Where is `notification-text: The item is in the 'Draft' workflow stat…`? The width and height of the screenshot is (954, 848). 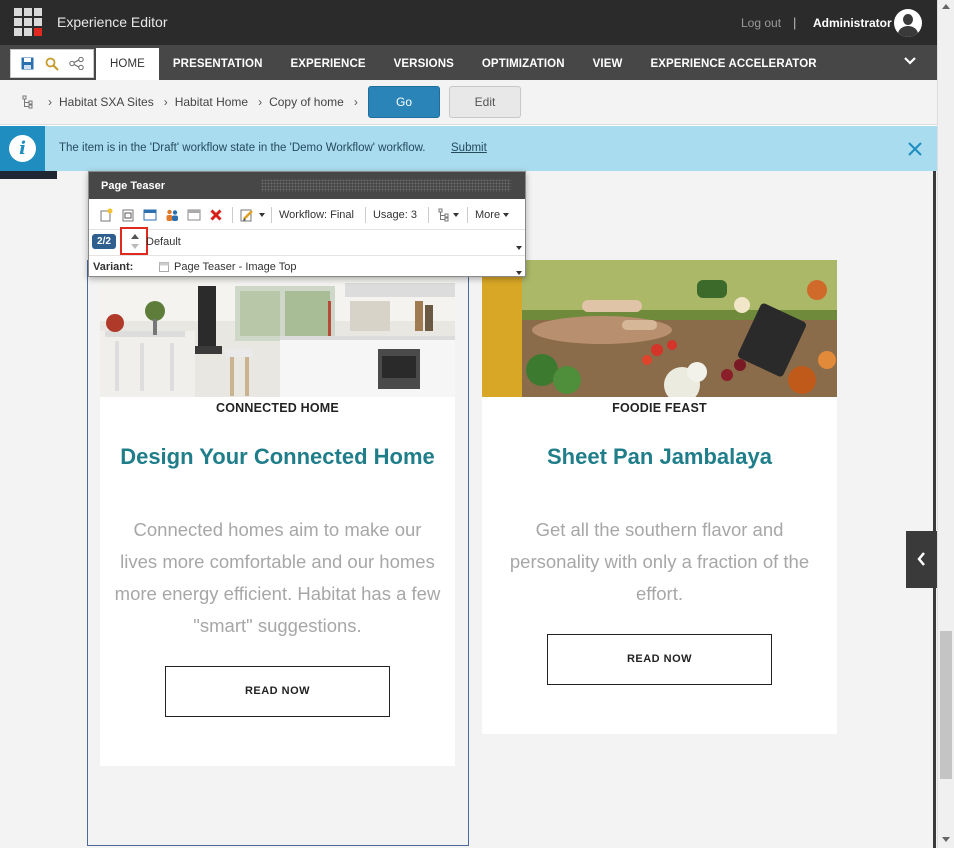
notification-text: The item is in the 'Draft' workflow stat… is located at coordinates (242, 148).